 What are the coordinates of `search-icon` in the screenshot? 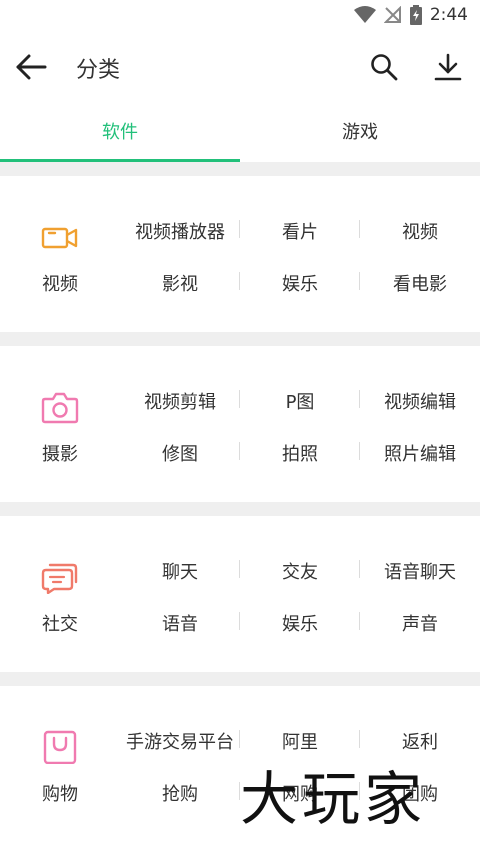 It's located at (384, 67).